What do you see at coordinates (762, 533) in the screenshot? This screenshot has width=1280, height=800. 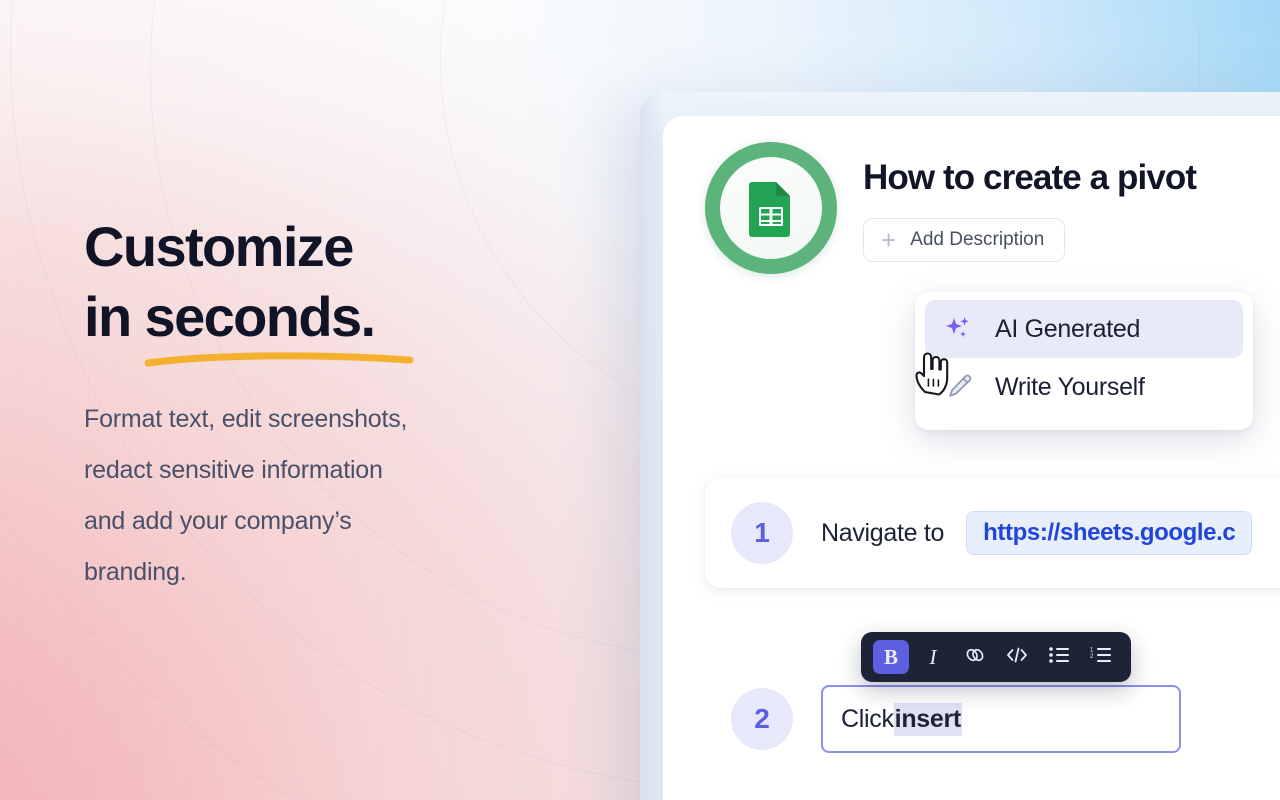 I see `step-number-badge: 1` at bounding box center [762, 533].